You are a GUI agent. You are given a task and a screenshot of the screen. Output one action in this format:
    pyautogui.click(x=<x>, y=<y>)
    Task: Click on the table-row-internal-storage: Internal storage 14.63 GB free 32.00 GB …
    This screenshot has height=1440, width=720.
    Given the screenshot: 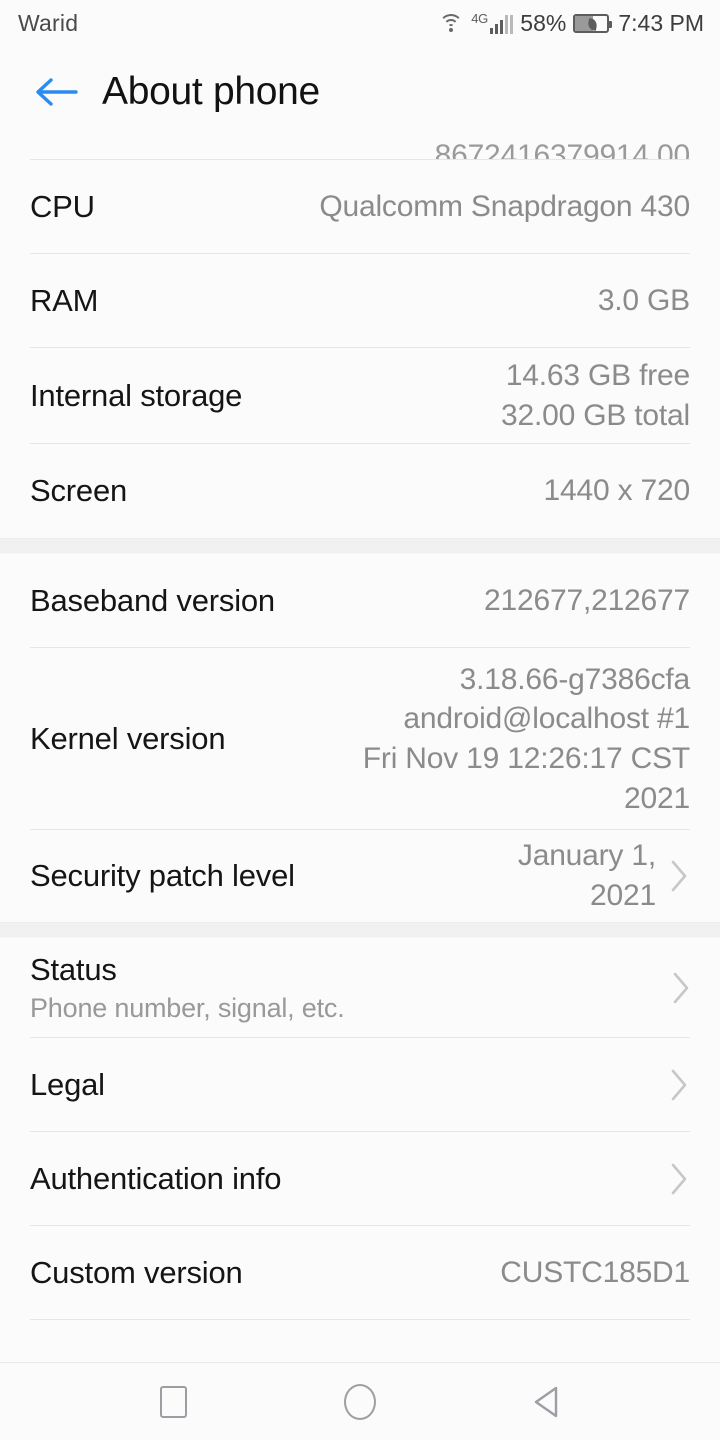 What is the action you would take?
    pyautogui.click(x=360, y=396)
    